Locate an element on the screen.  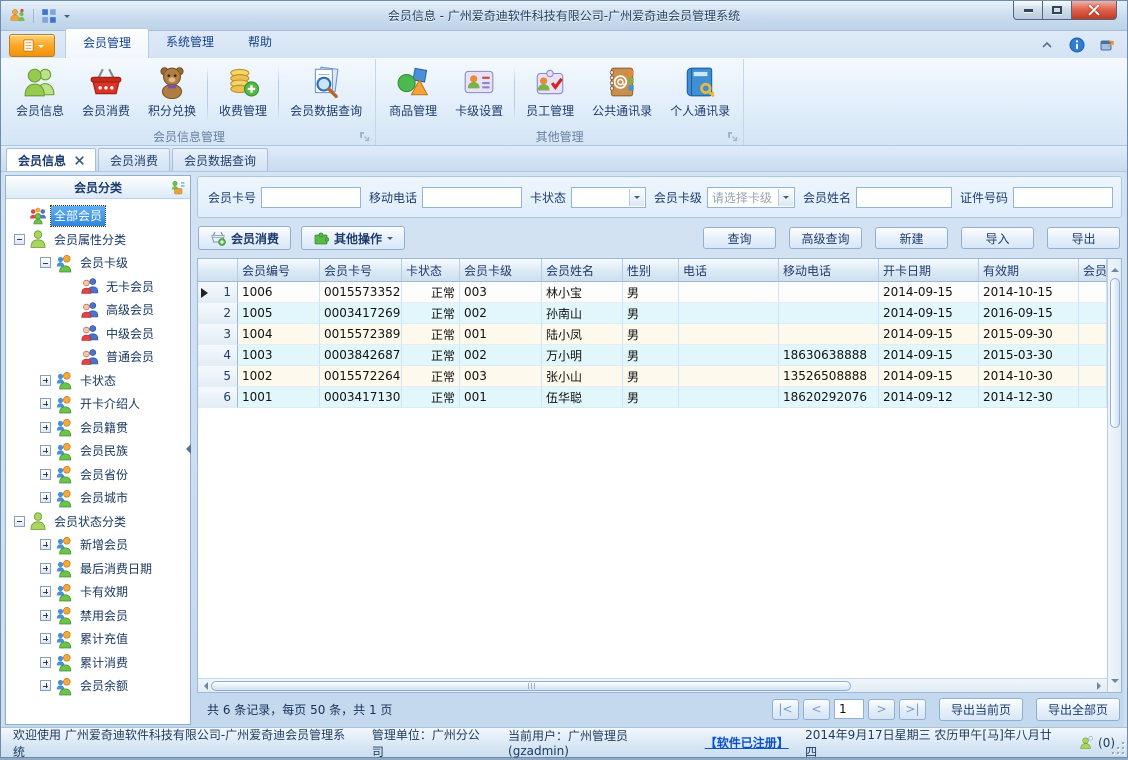
tree-item: 会员省份 is located at coordinates (98, 475).